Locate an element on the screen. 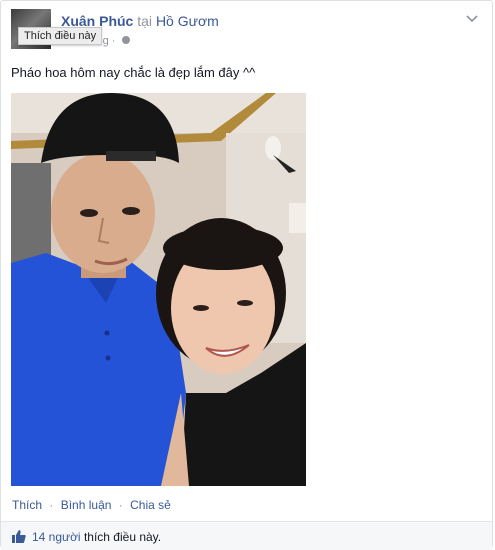  chevron-down-icon is located at coordinates (472, 19).